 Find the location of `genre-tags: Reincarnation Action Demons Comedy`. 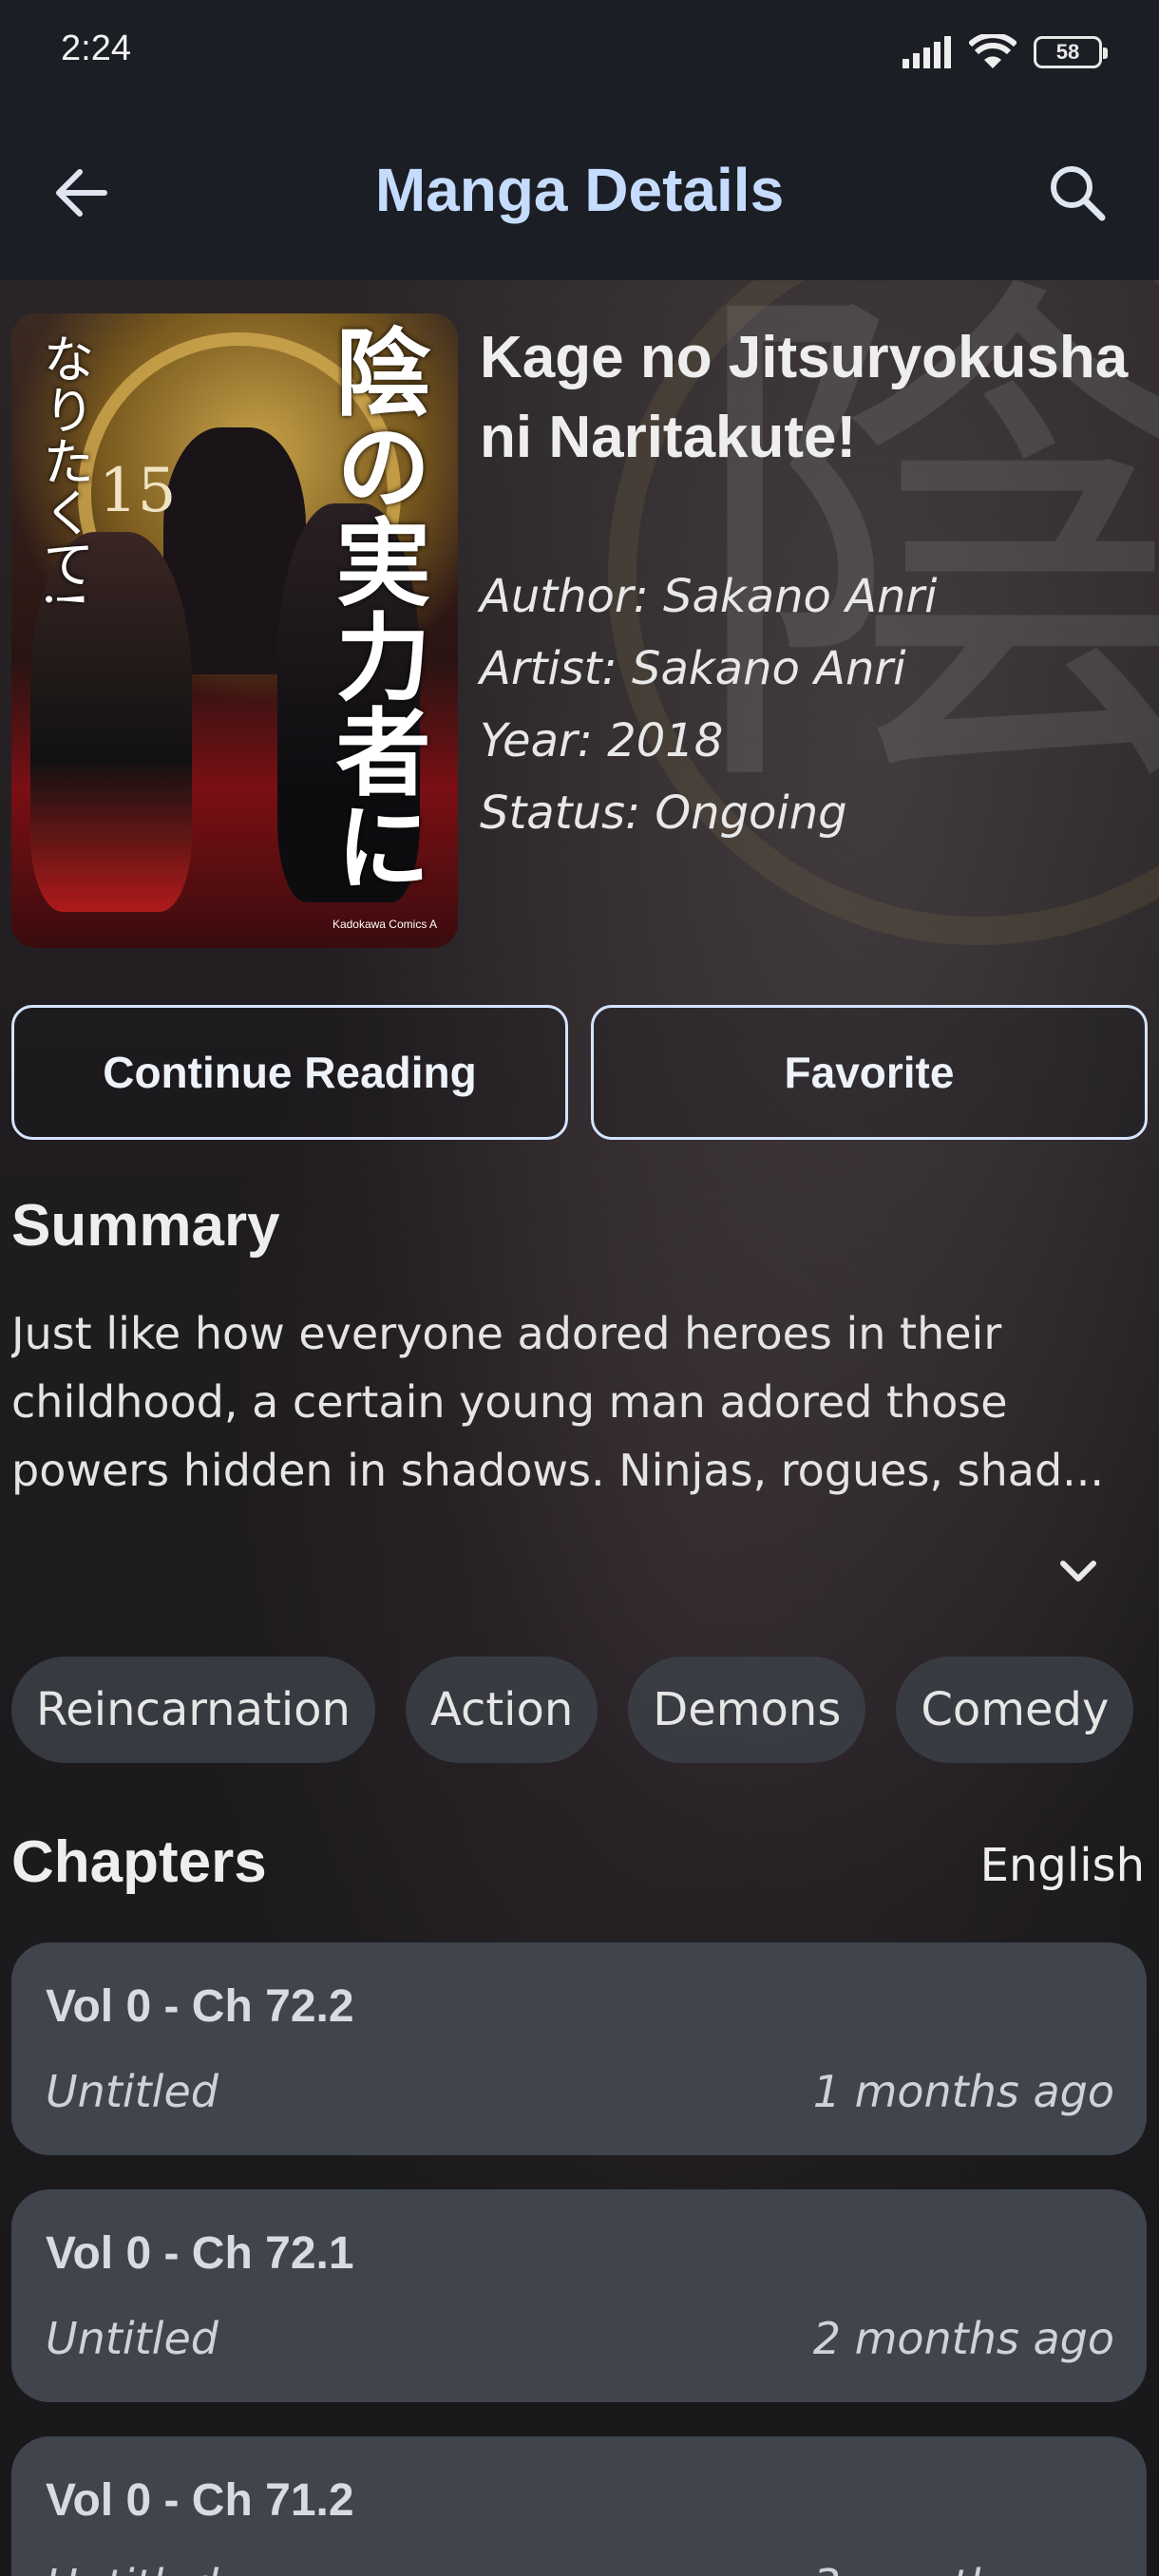

genre-tags: Reincarnation Action Demons Comedy is located at coordinates (585, 1710).